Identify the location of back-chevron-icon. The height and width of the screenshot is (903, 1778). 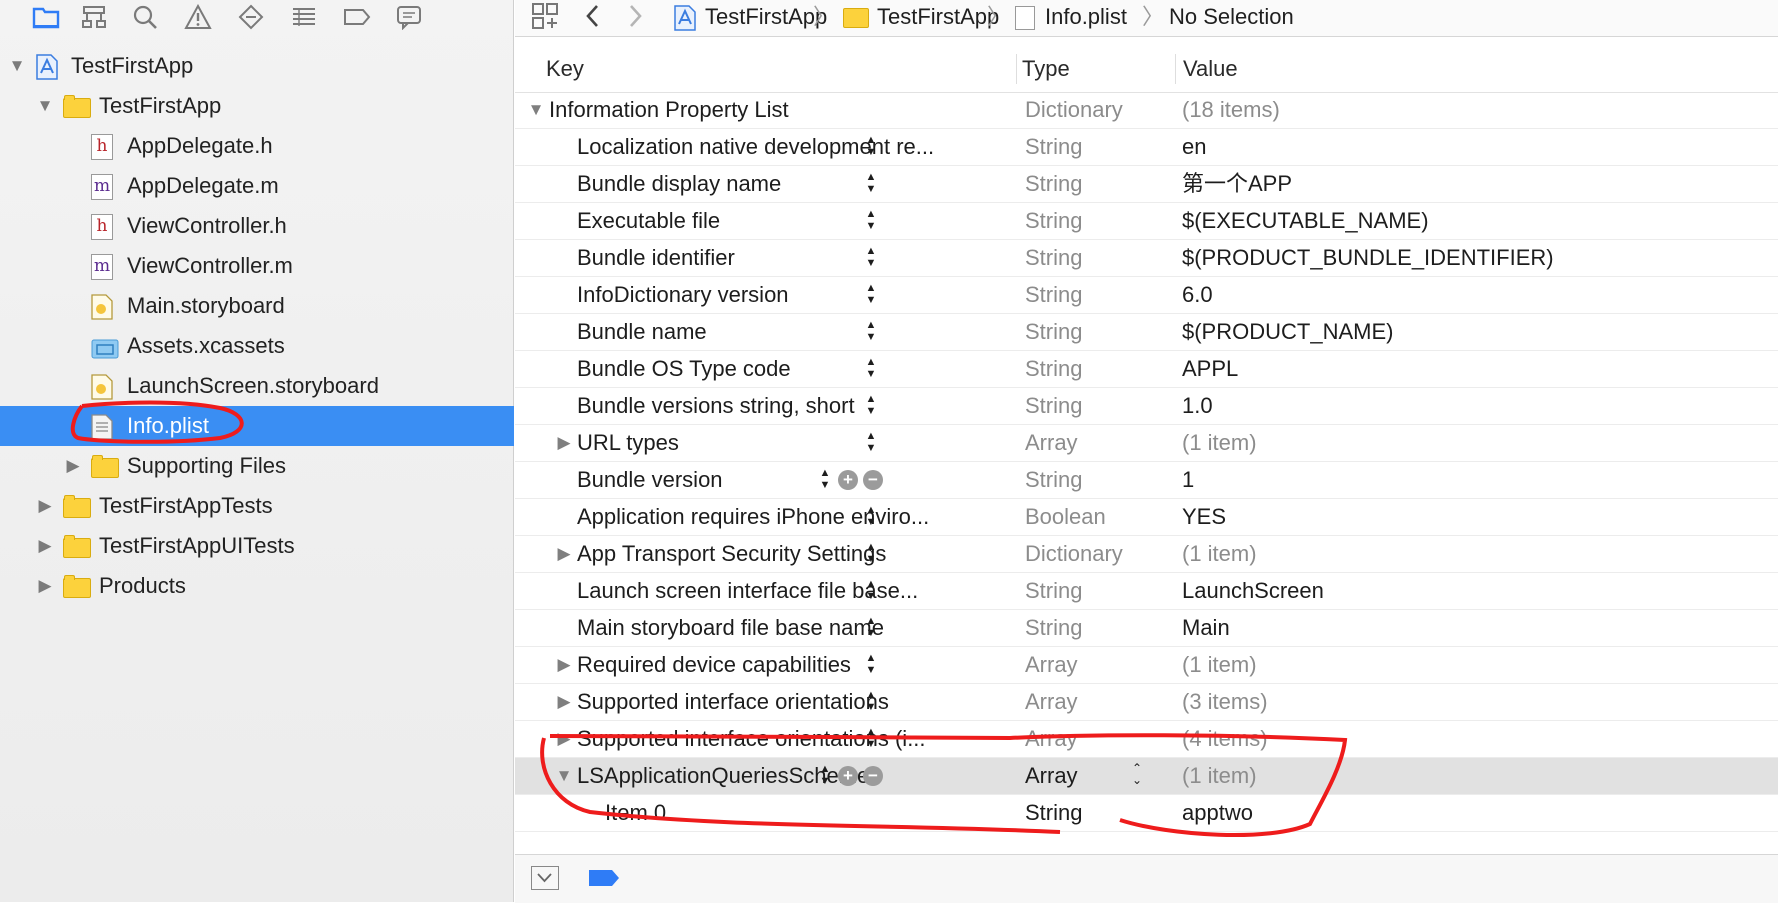
(593, 19).